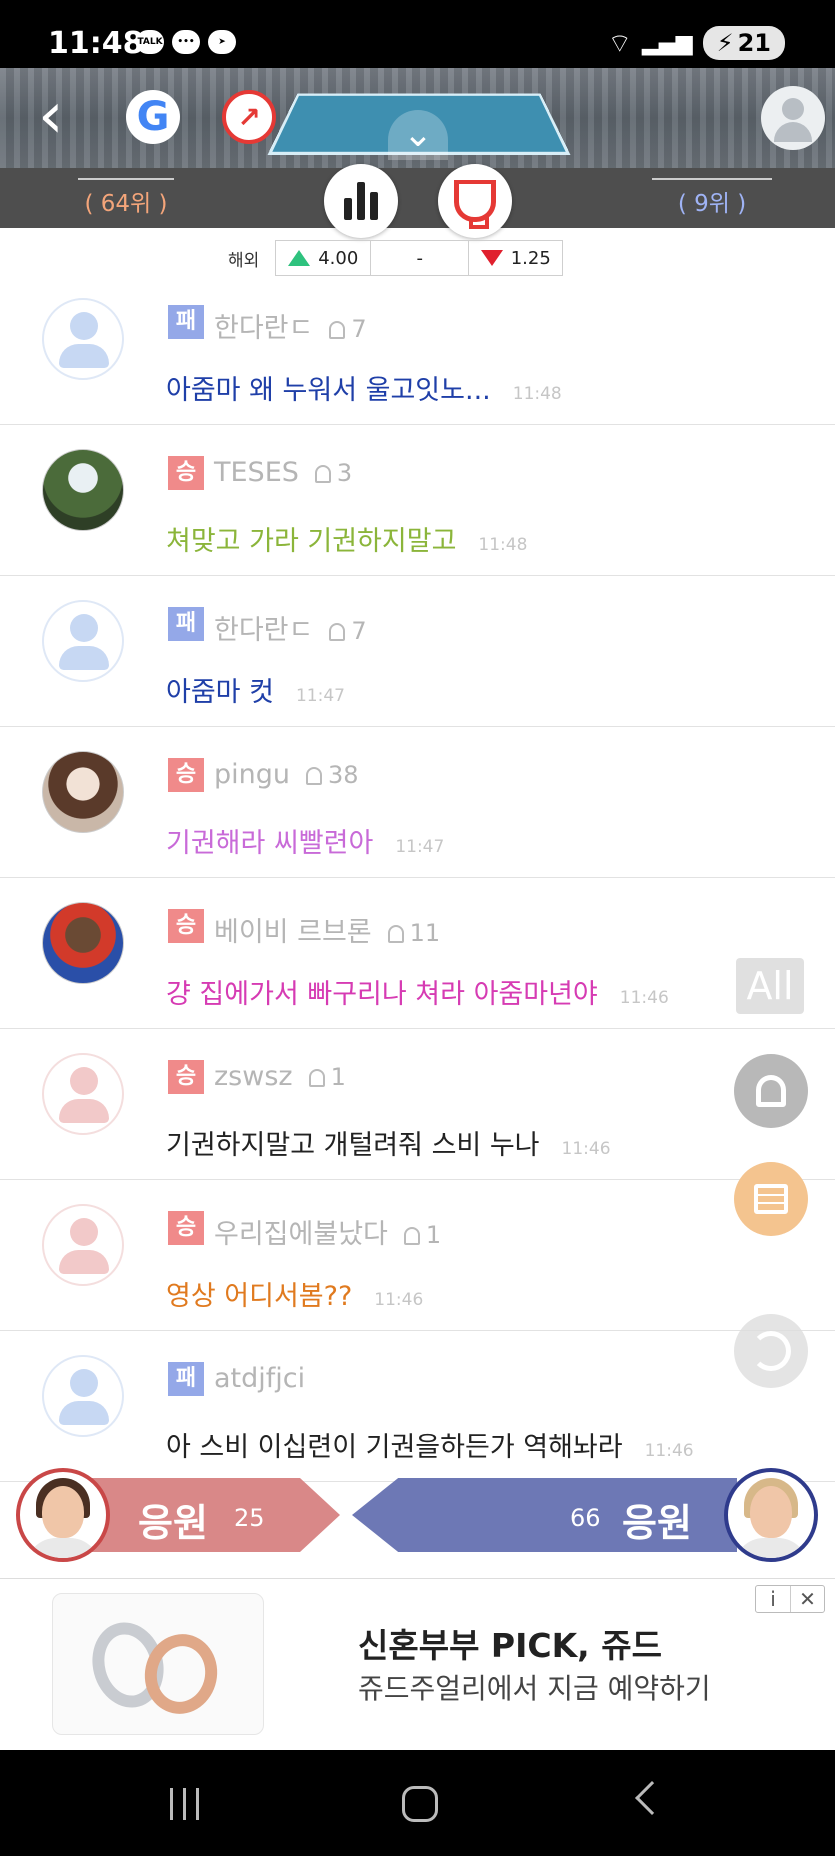  Describe the element at coordinates (63, 1548) in the screenshot. I see `avatar-shirt` at that location.